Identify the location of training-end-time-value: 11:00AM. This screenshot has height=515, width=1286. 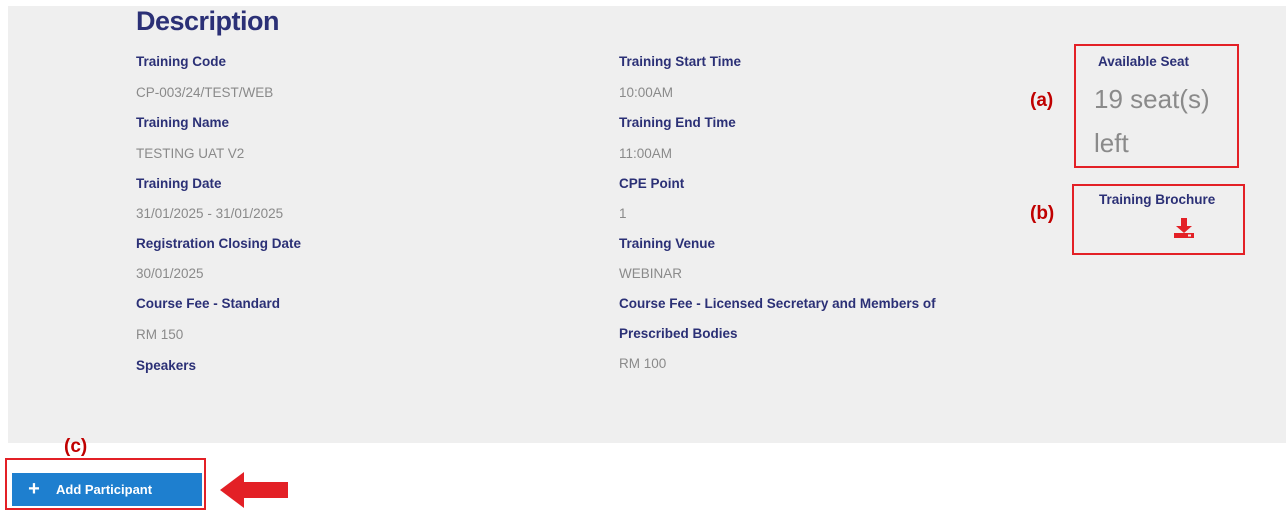
(646, 153).